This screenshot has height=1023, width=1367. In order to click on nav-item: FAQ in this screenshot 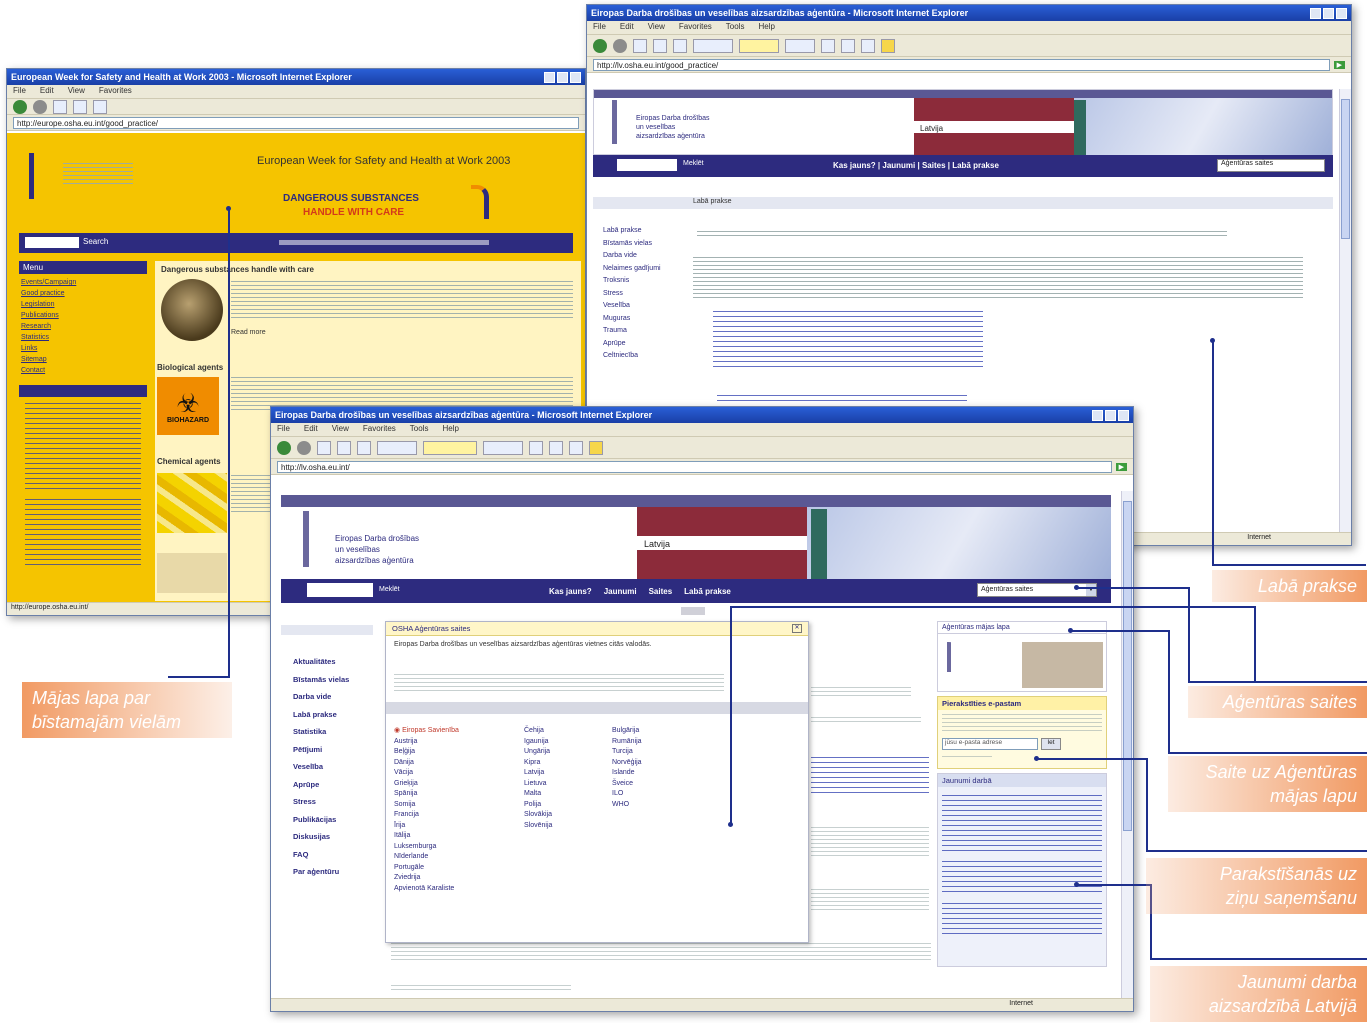, I will do `click(334, 855)`.